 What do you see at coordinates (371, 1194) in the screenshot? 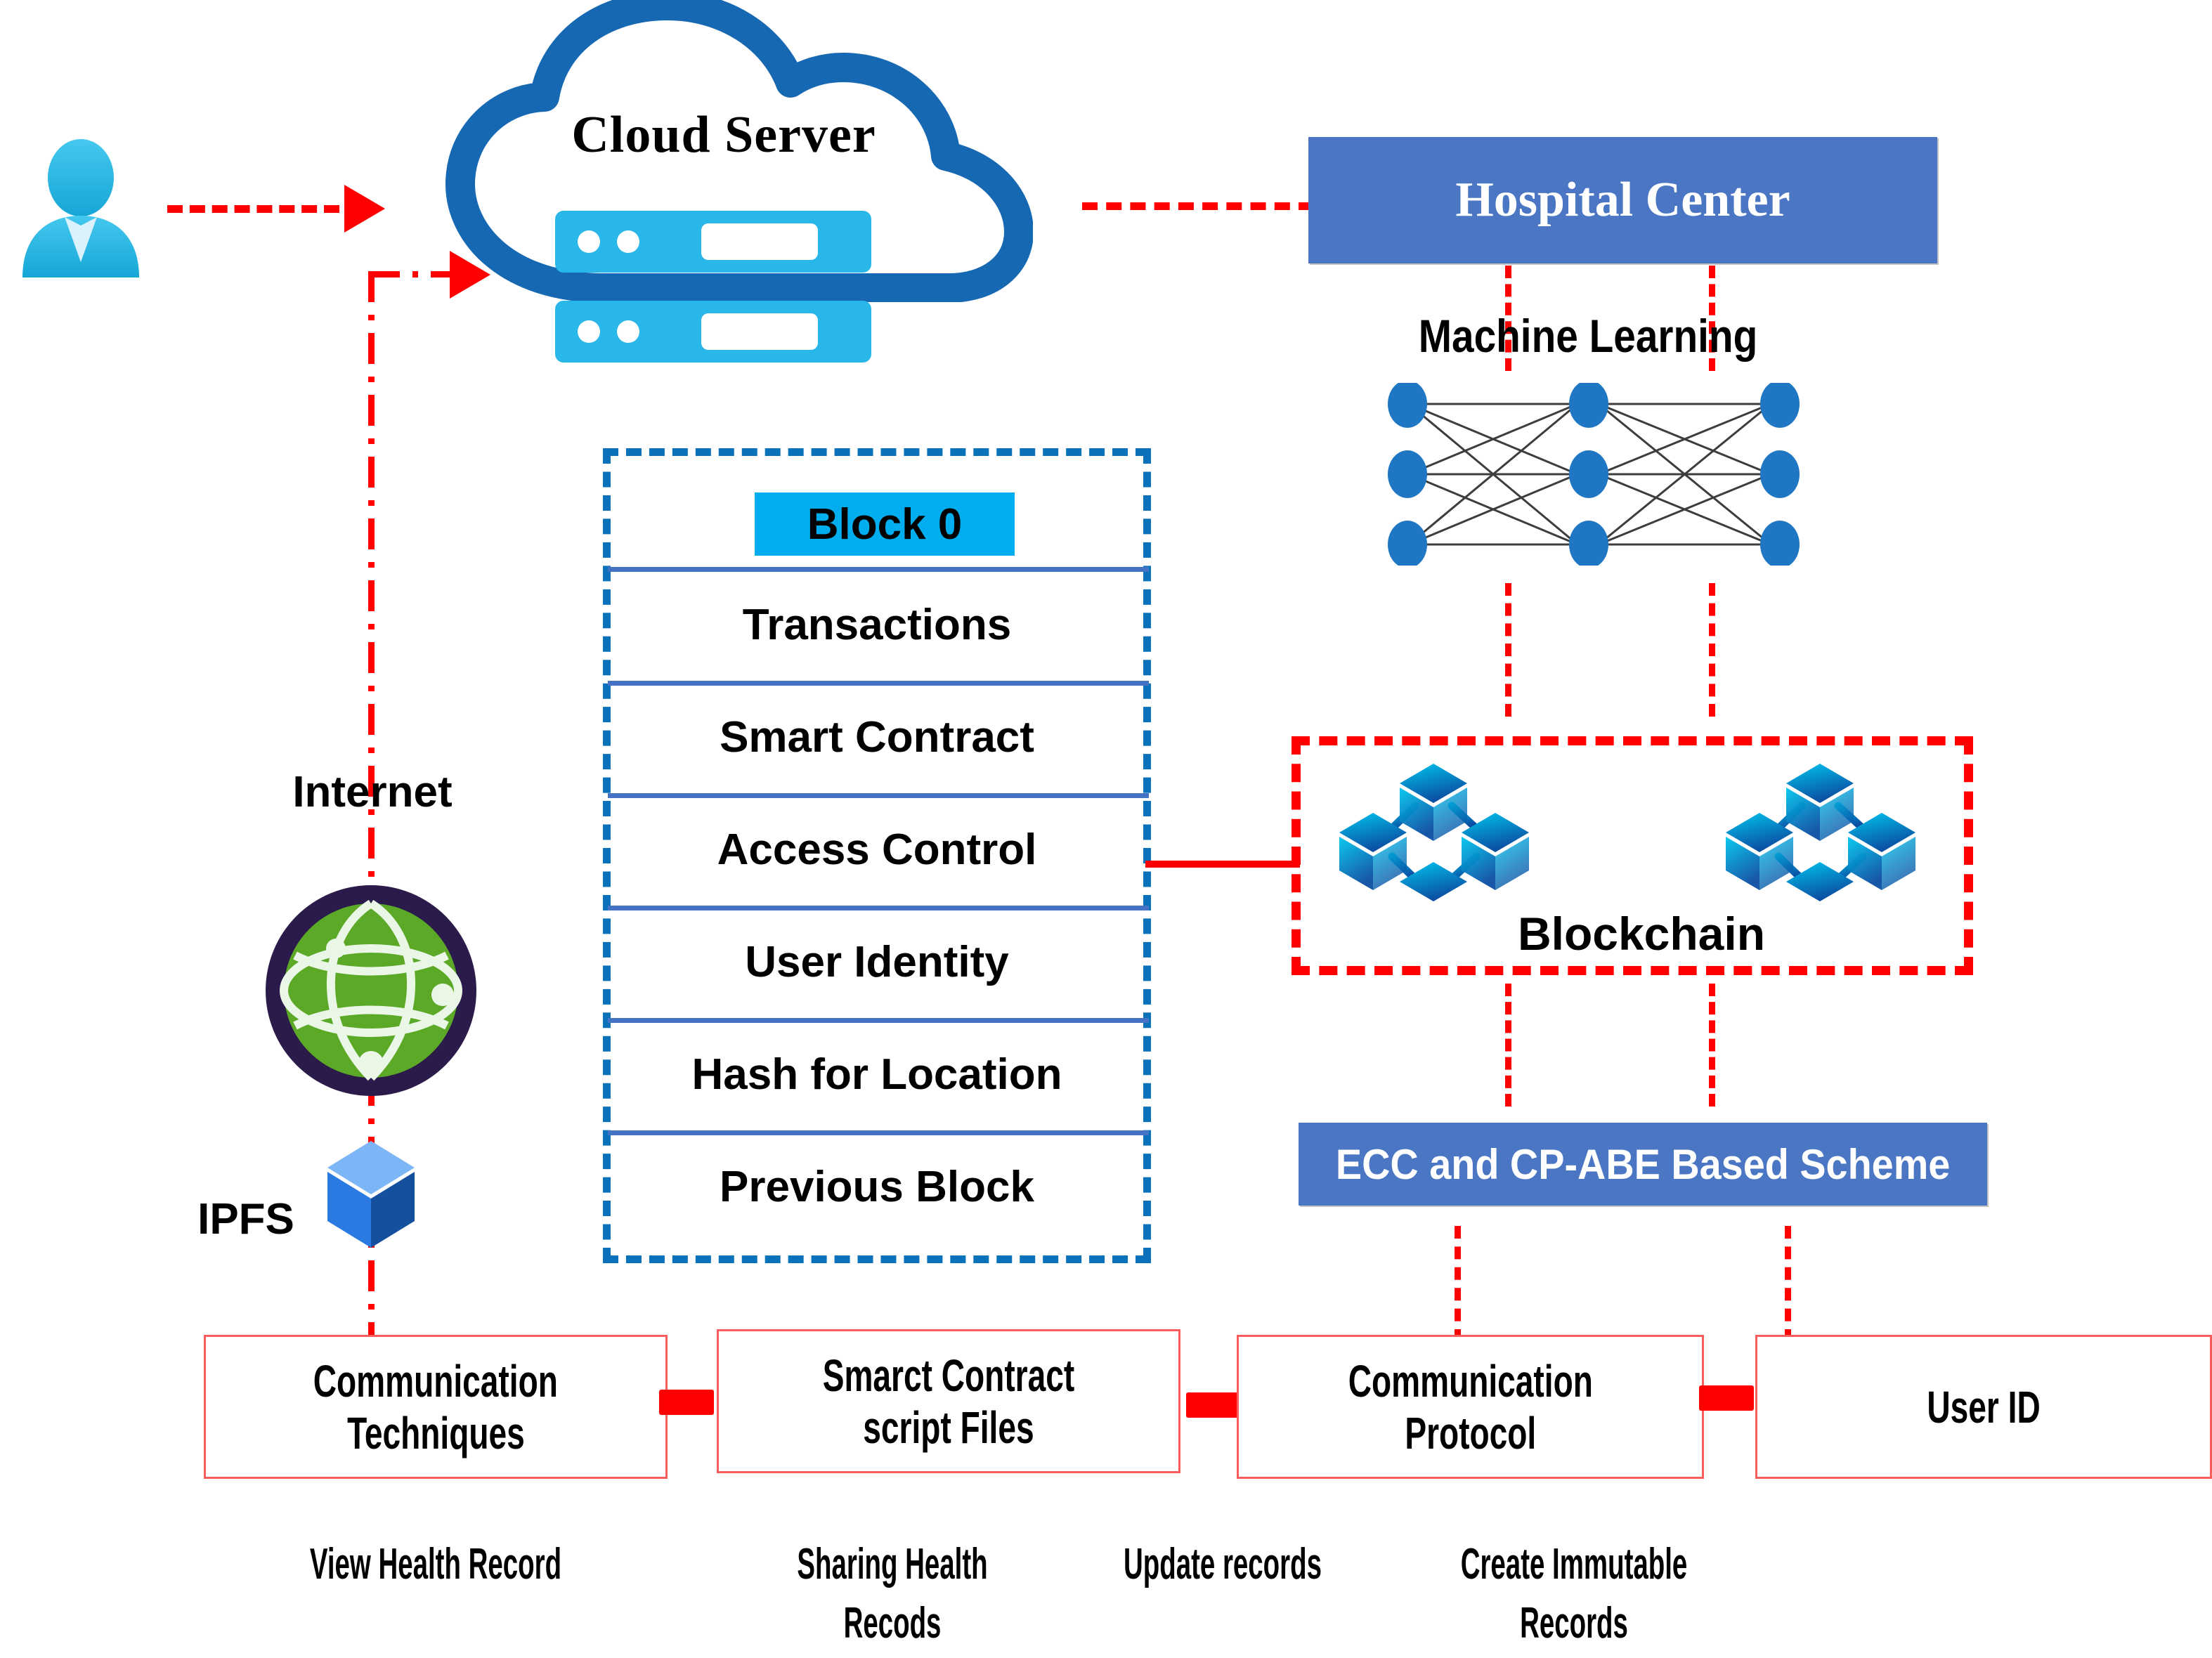
I see `ipfs-cube-icon` at bounding box center [371, 1194].